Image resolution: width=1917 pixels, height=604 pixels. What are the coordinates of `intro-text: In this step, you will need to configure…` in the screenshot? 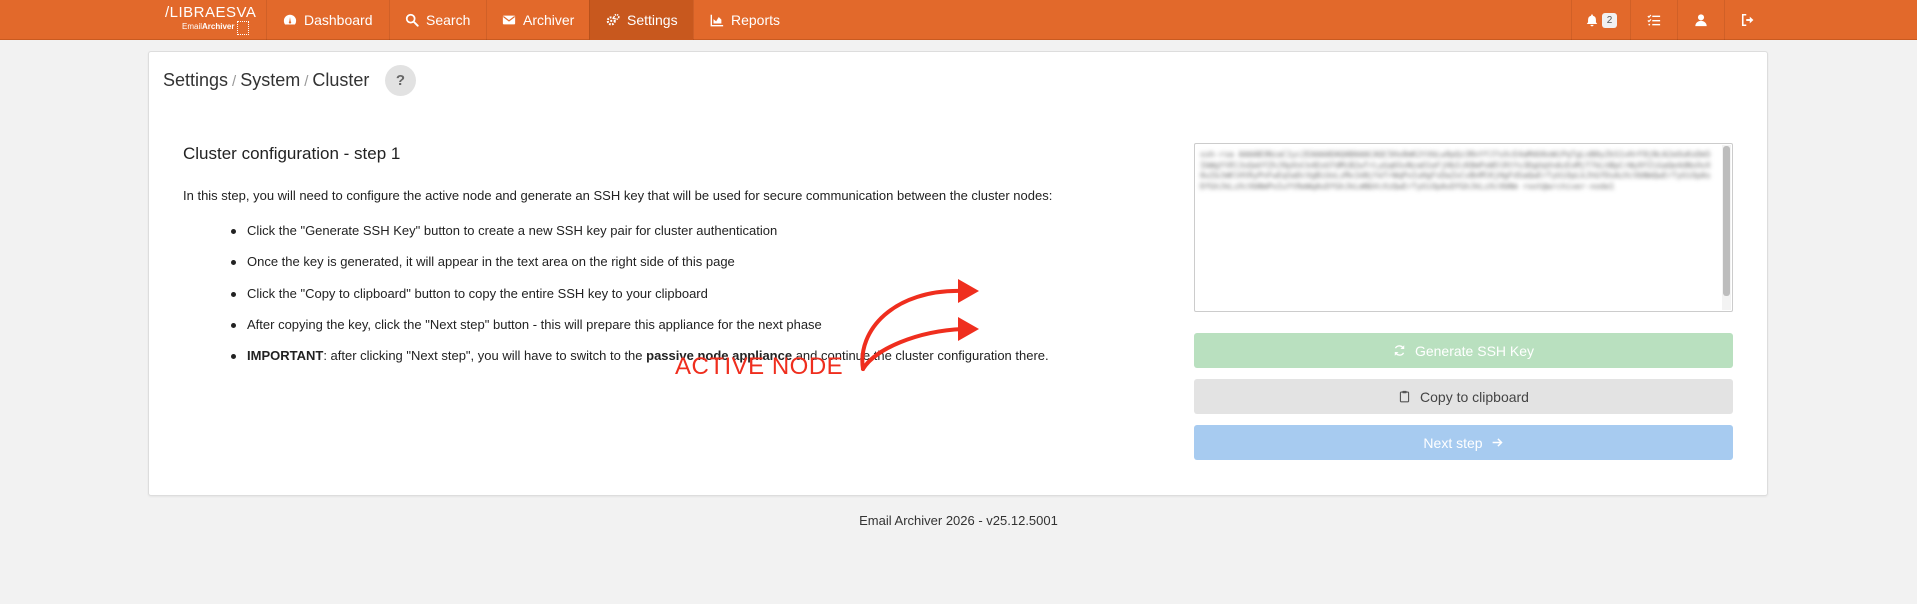 It's located at (618, 195).